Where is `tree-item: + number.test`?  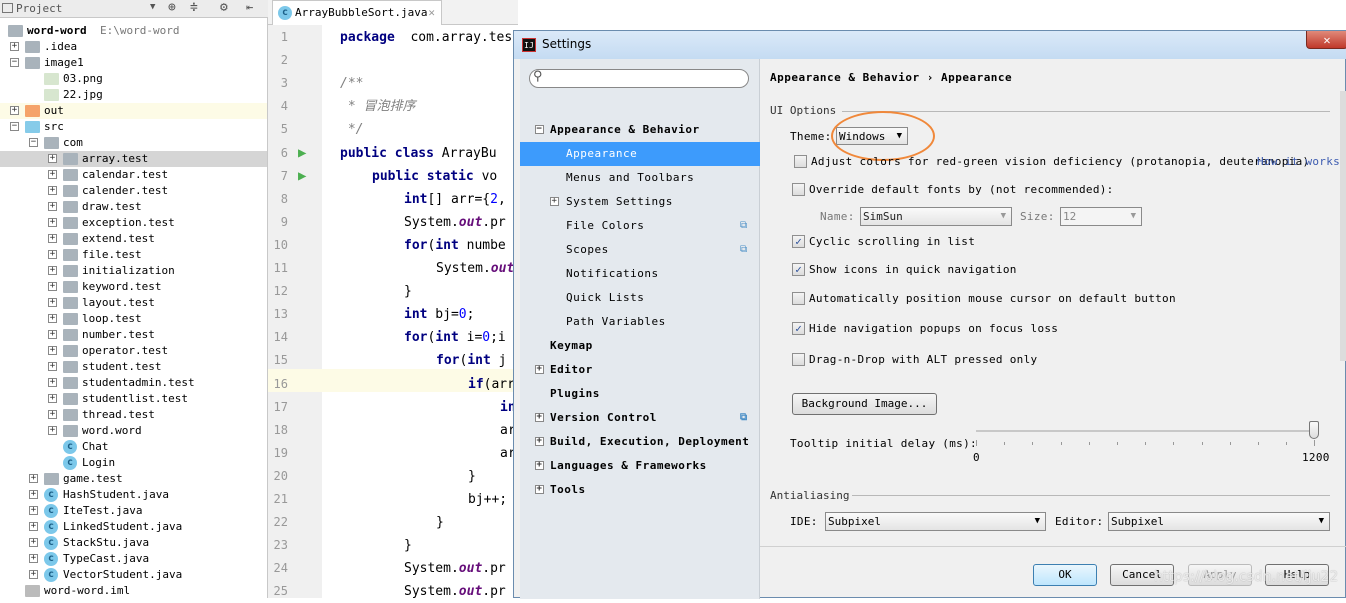 tree-item: + number.test is located at coordinates (133, 335).